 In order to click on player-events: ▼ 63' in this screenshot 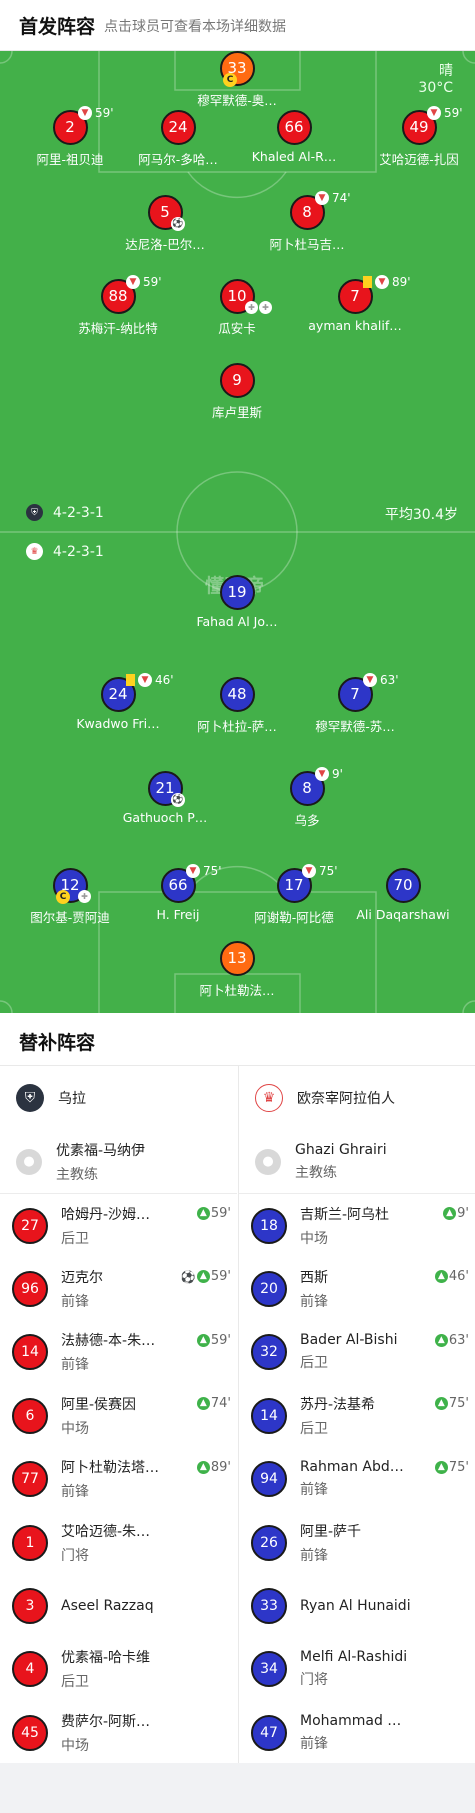, I will do `click(381, 680)`.